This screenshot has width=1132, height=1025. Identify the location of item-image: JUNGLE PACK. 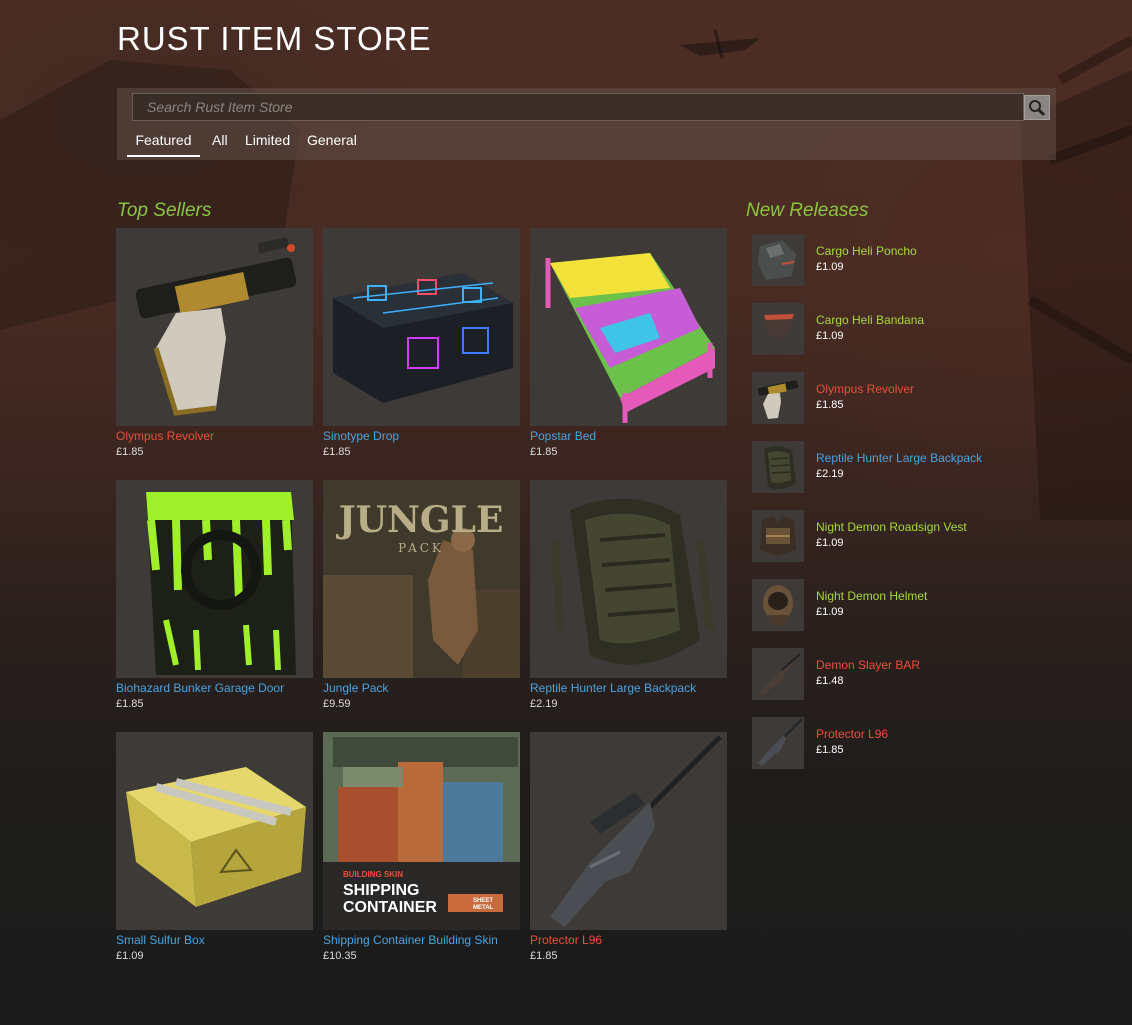
(421, 579).